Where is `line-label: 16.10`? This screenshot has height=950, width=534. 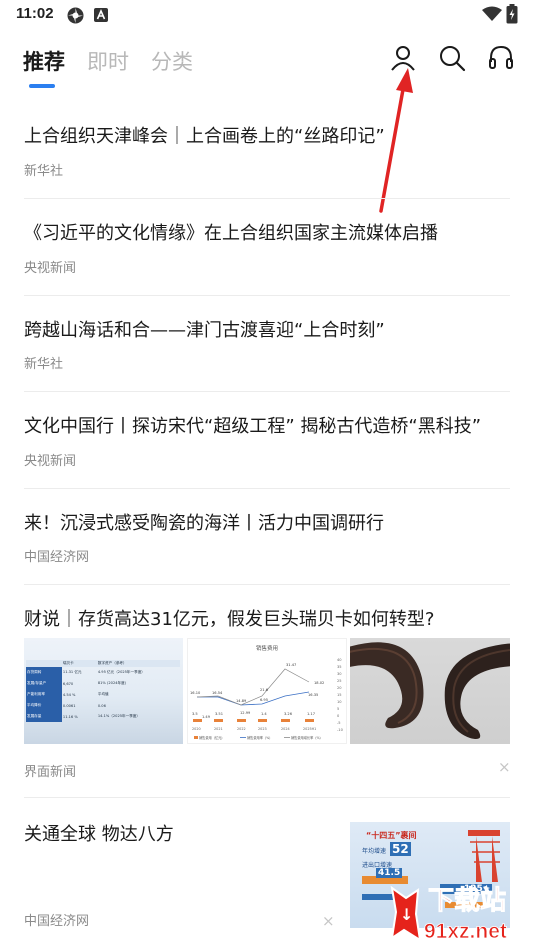 line-label: 16.10 is located at coordinates (195, 693).